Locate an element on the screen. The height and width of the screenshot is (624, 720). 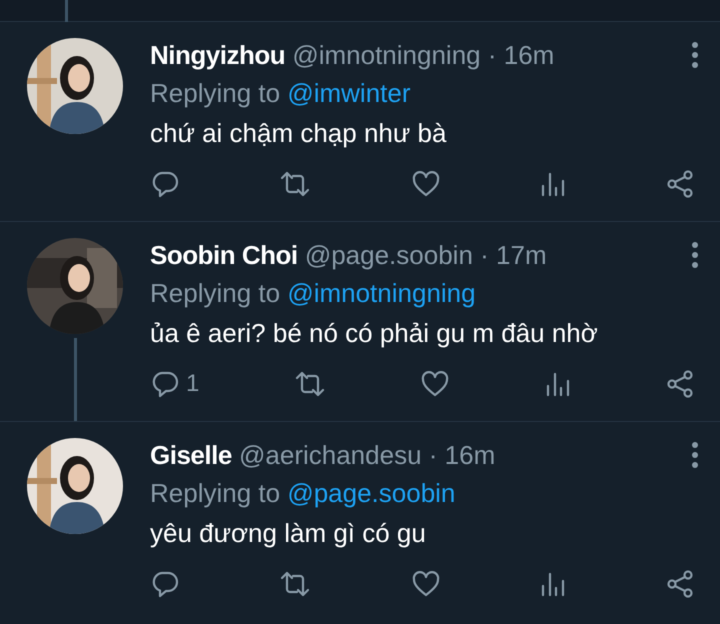
timestamp: · 17m is located at coordinates (513, 255).